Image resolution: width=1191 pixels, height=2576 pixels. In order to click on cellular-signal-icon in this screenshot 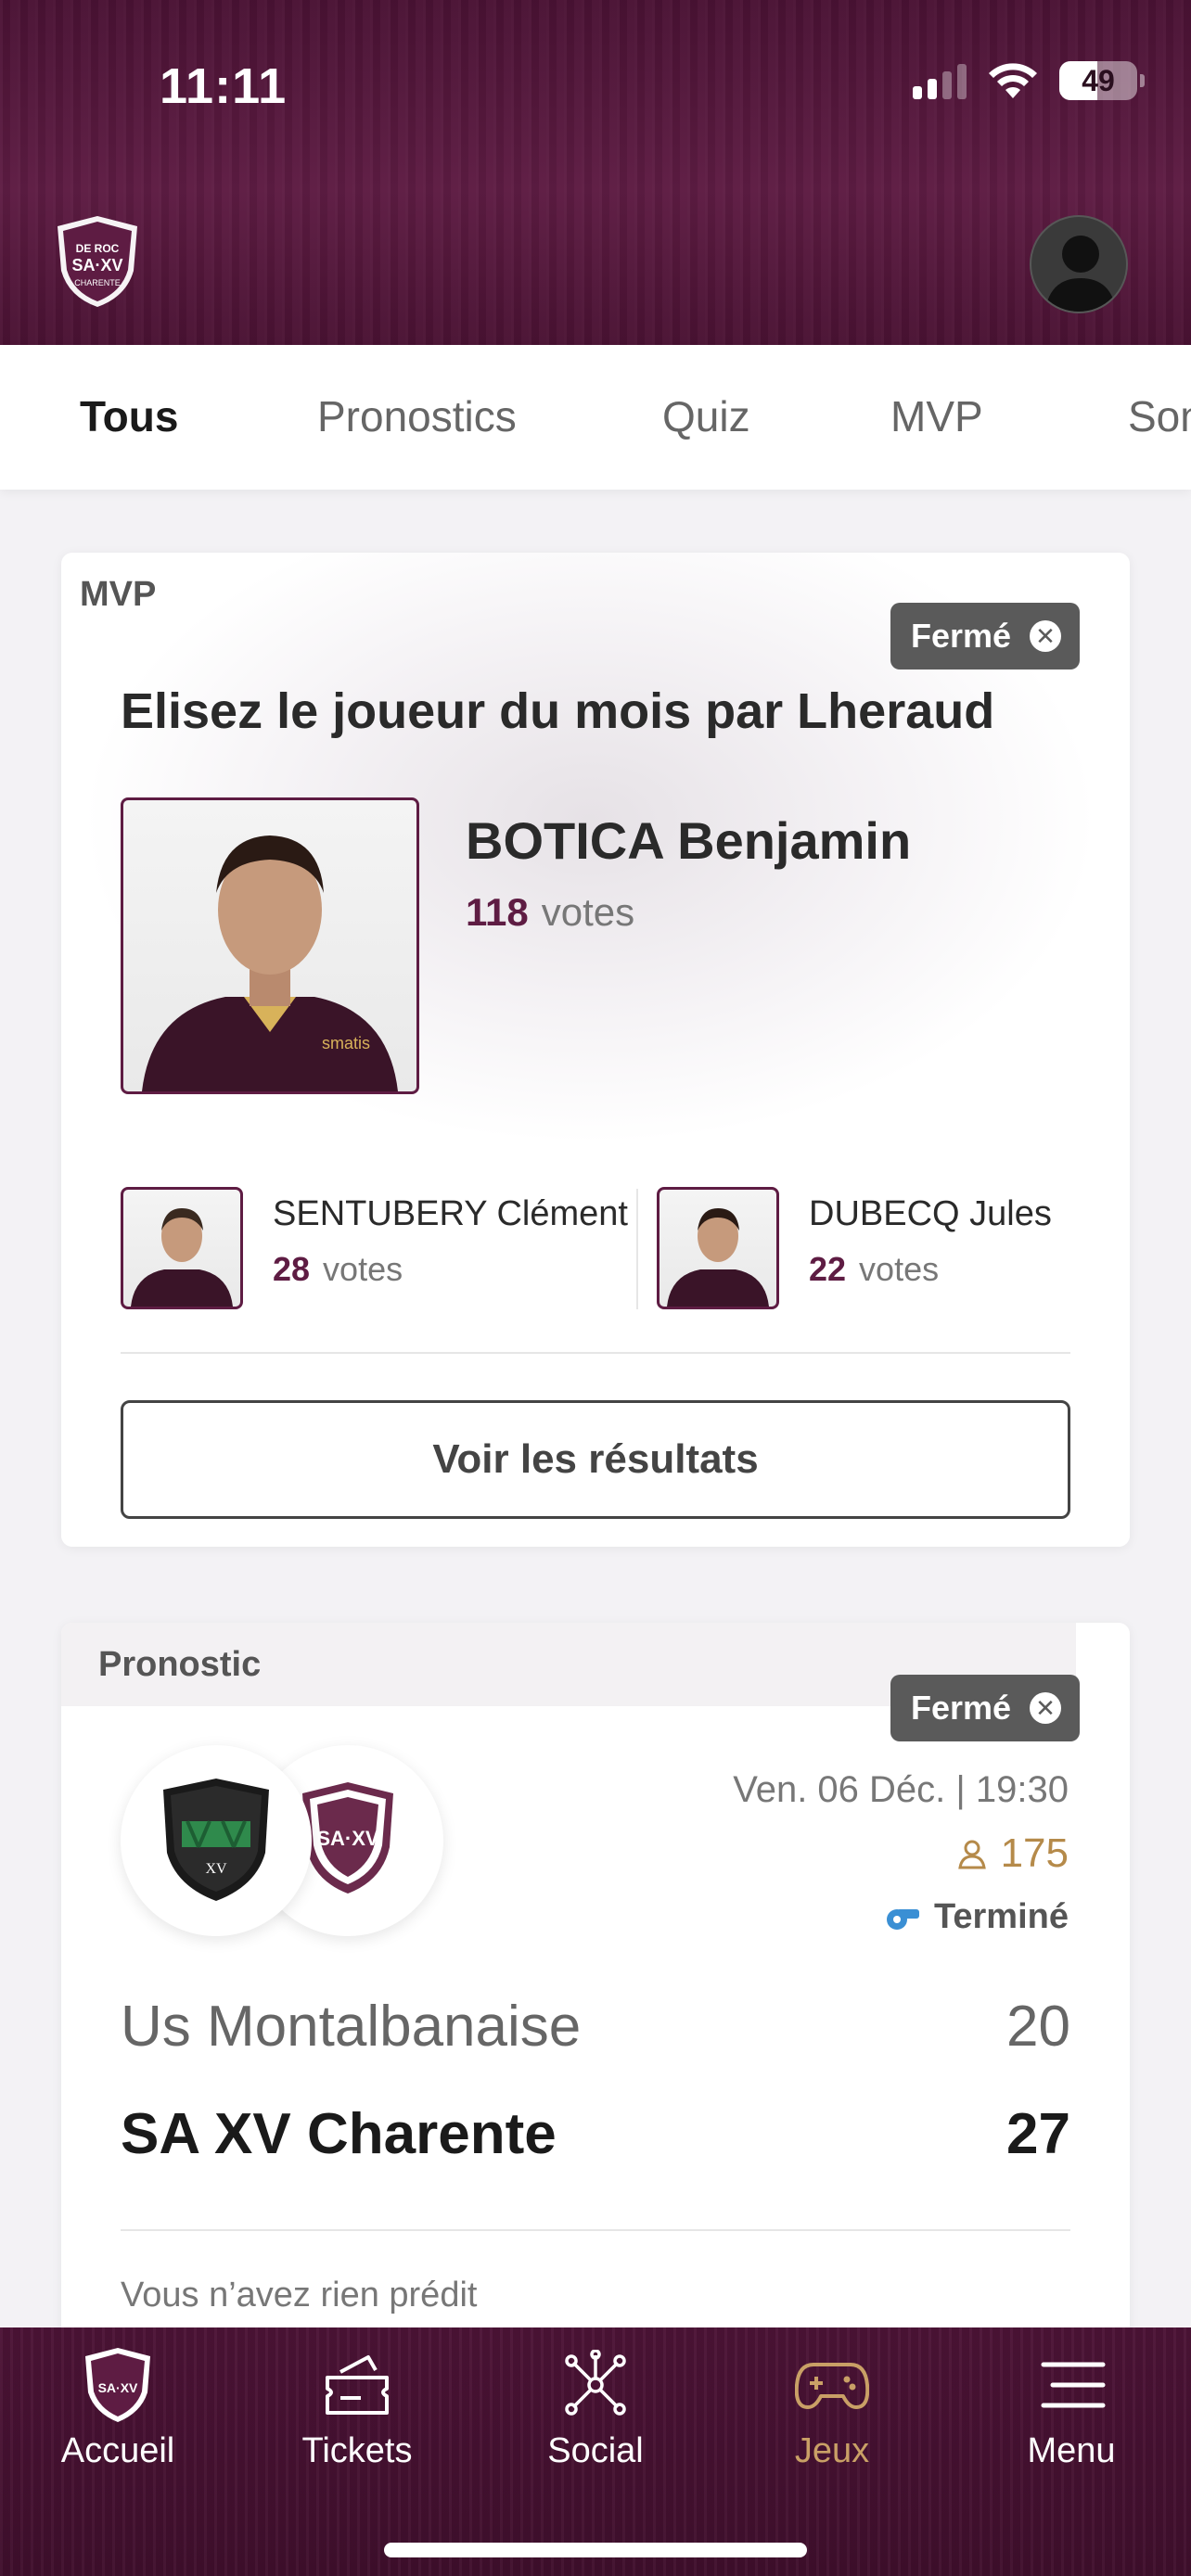, I will do `click(940, 80)`.